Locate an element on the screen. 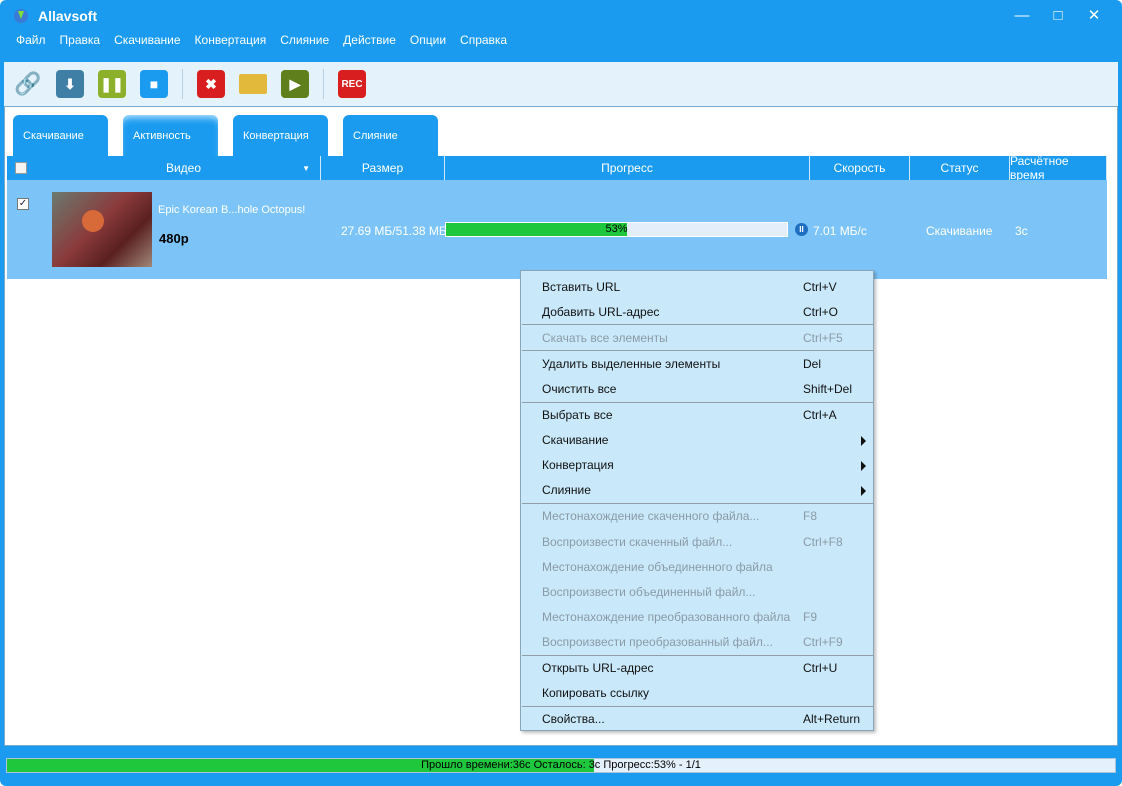  context-menu-item: Конвертация is located at coordinates (697, 465).